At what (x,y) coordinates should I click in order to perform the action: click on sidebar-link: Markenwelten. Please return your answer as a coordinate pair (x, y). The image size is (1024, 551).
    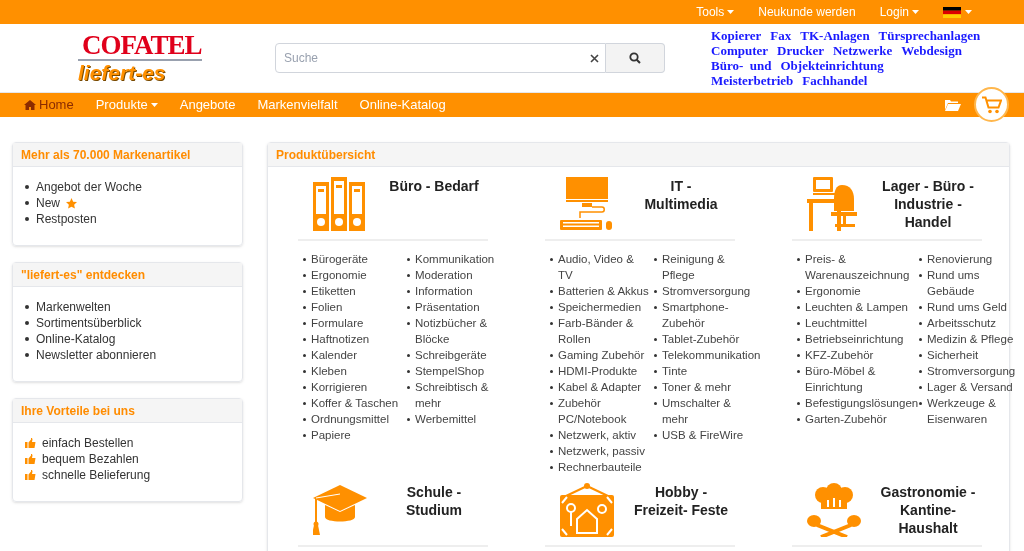
    Looking at the image, I should click on (73, 307).